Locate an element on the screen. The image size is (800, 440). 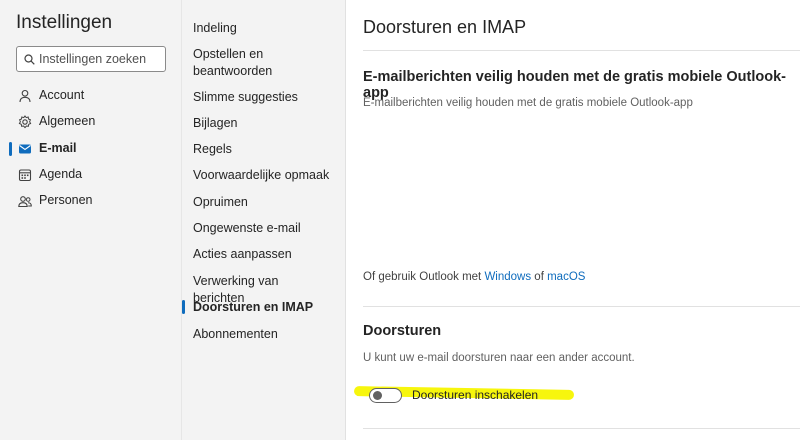
nav-item-account: Account is located at coordinates (90, 96).